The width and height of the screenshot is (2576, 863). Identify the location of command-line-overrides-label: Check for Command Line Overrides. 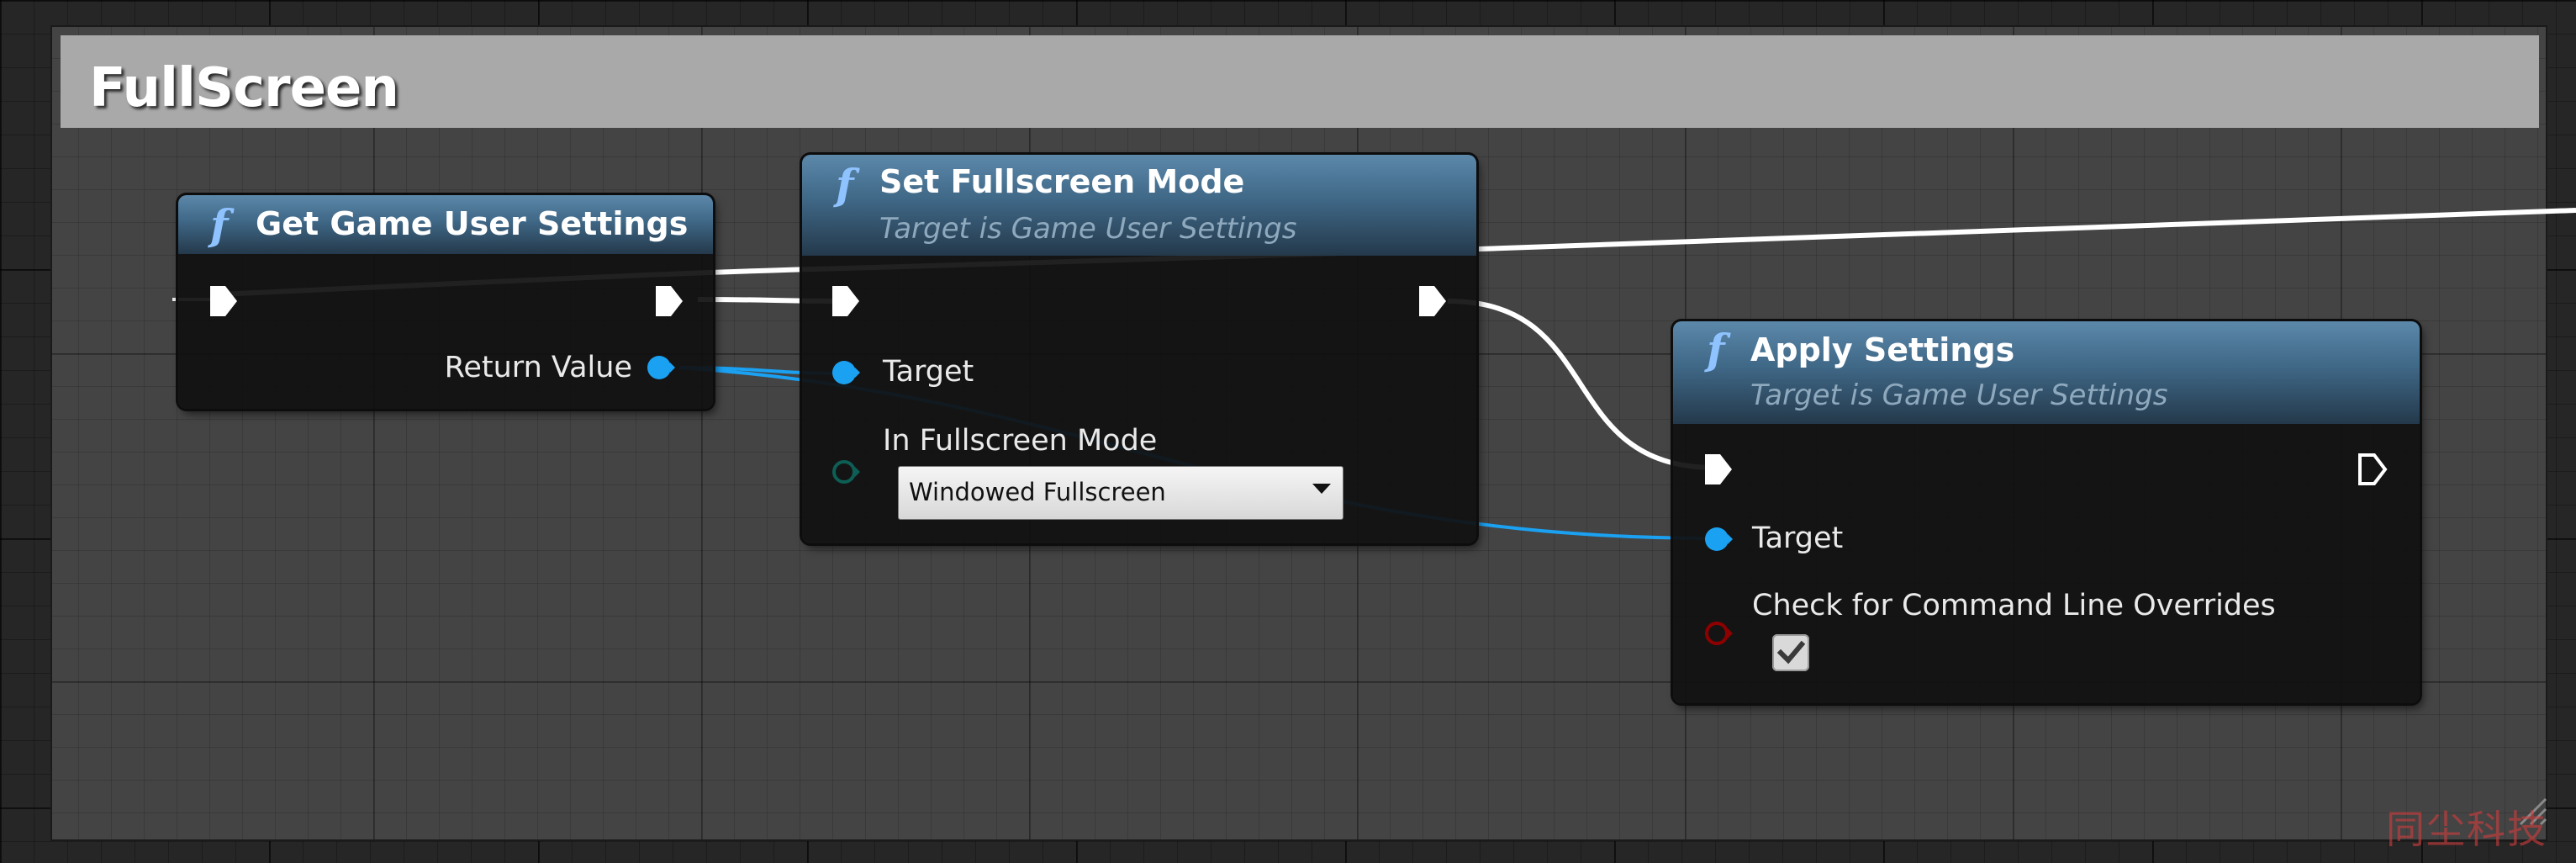
(2014, 605).